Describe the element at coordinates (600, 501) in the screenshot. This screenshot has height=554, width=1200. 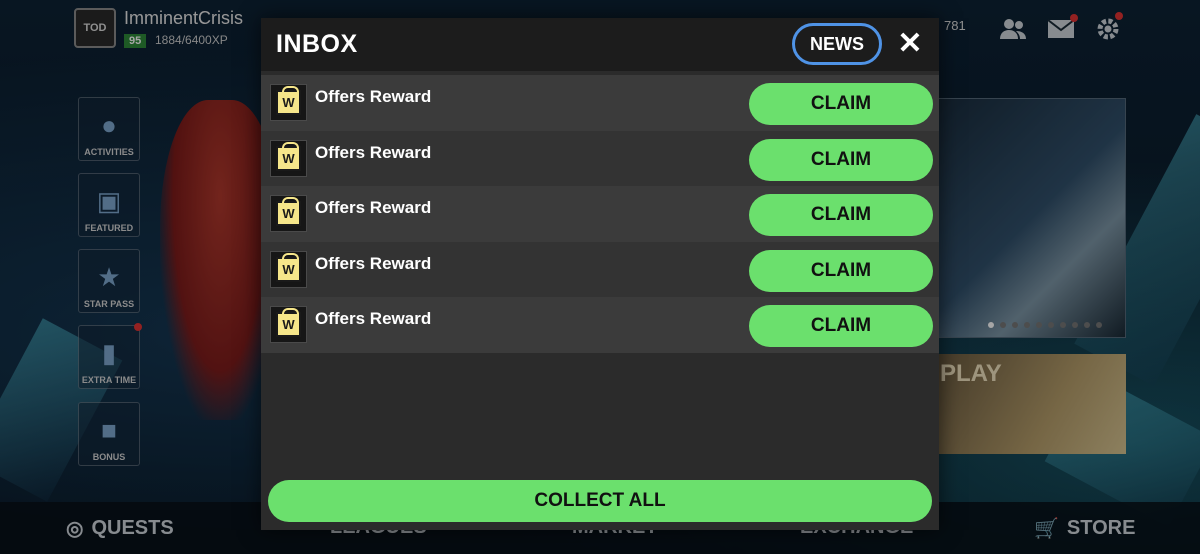
I see `collect-all-button: COLLECT ALL` at that location.